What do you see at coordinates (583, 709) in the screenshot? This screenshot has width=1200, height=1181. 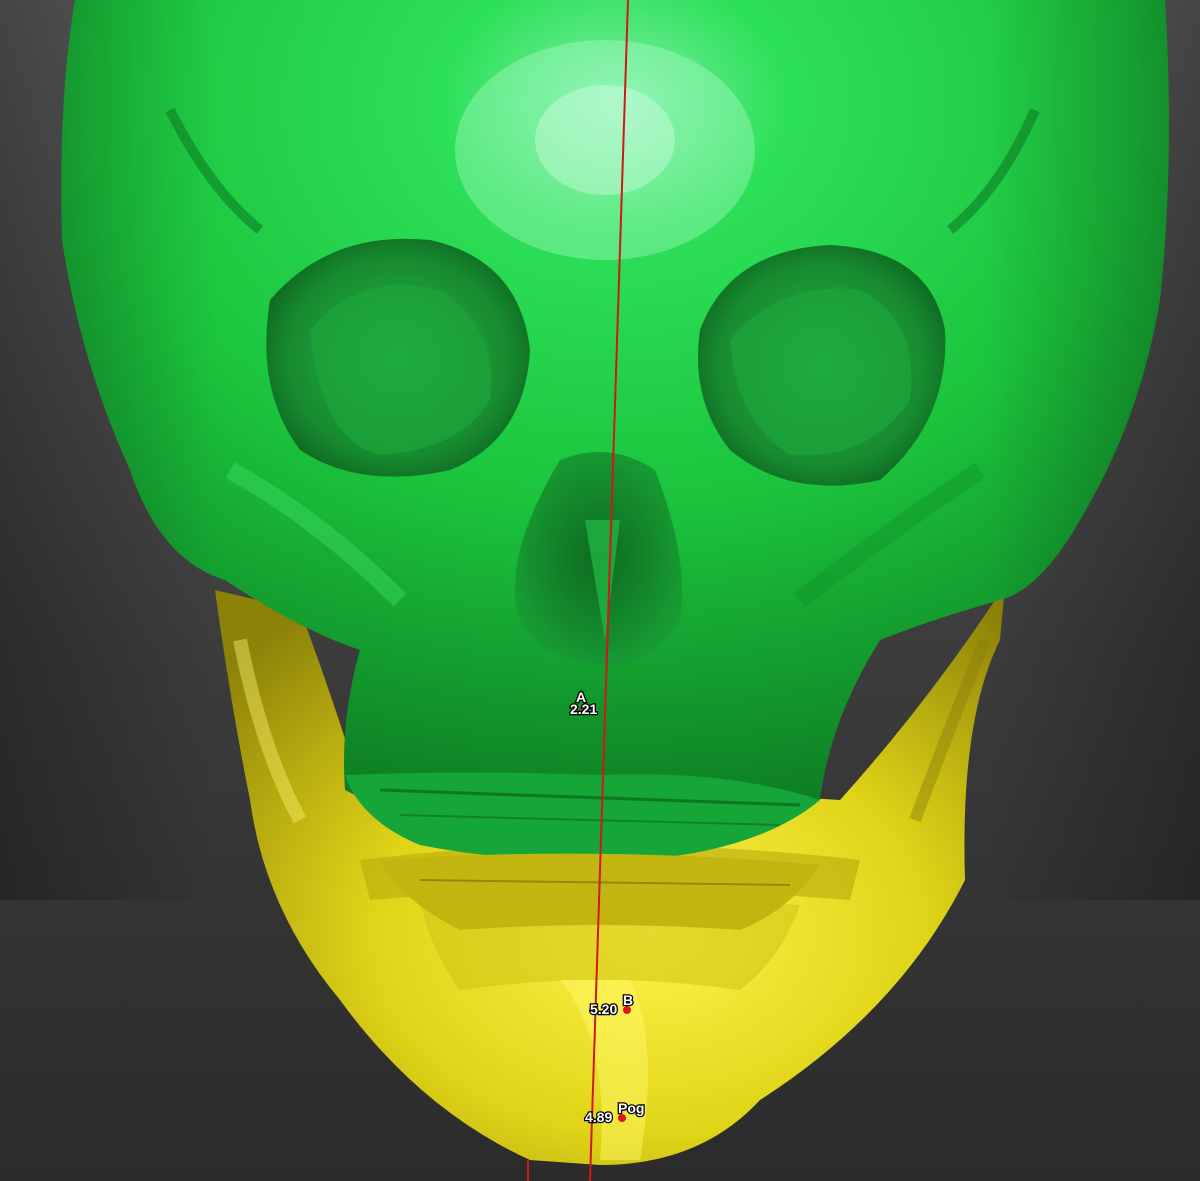 I see `landmark-a-value: 2.21` at bounding box center [583, 709].